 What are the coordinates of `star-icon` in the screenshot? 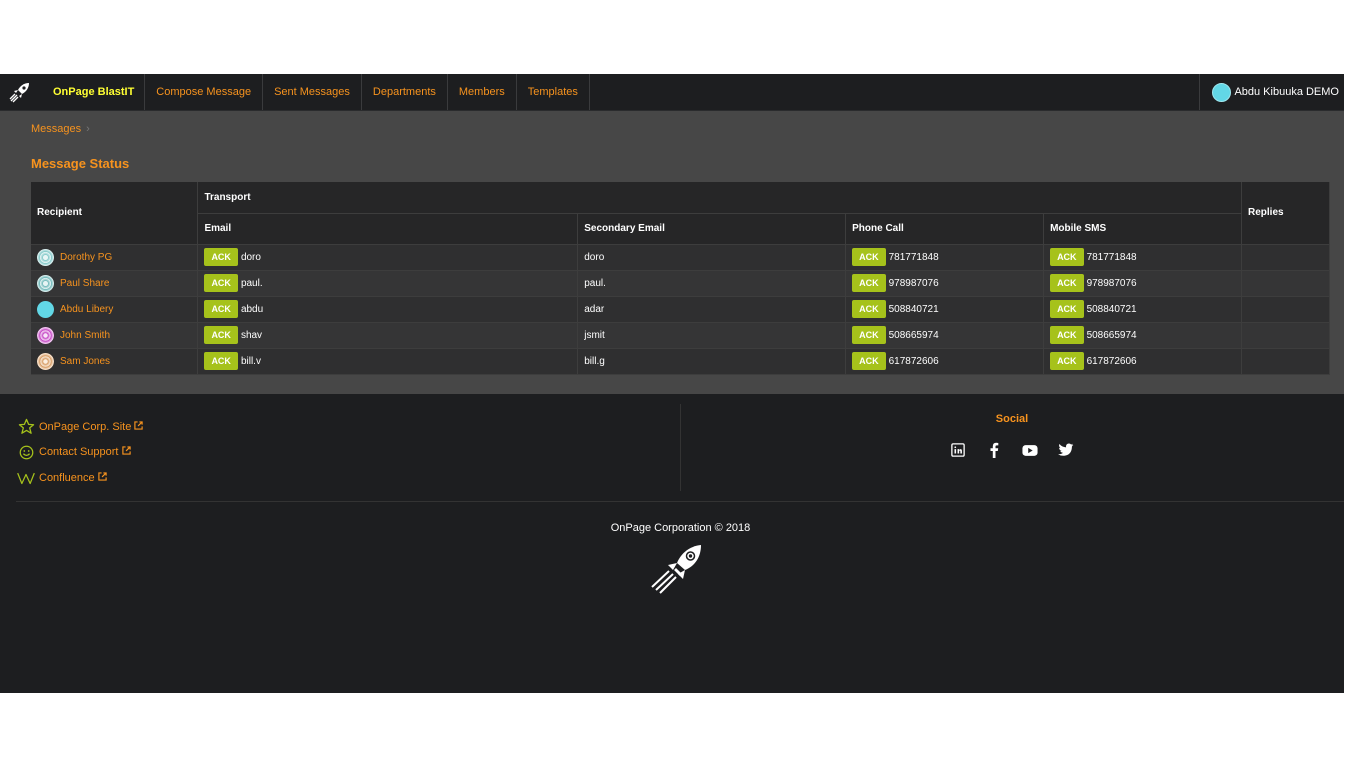 It's located at (26, 427).